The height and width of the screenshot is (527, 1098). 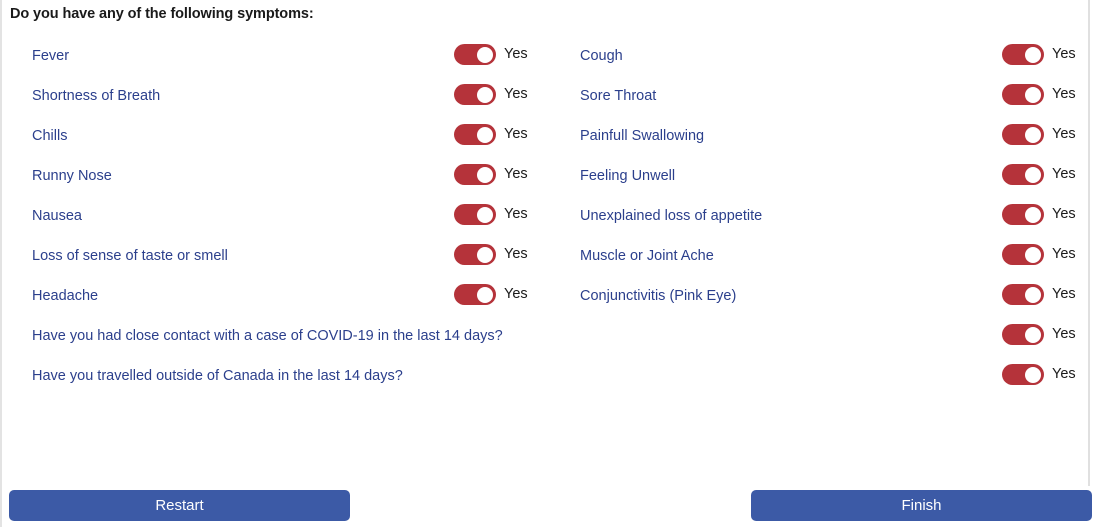 I want to click on symptom-row-conjunctivitis: Conjunctivitis (Pink Eye) Yes, so click(x=828, y=296).